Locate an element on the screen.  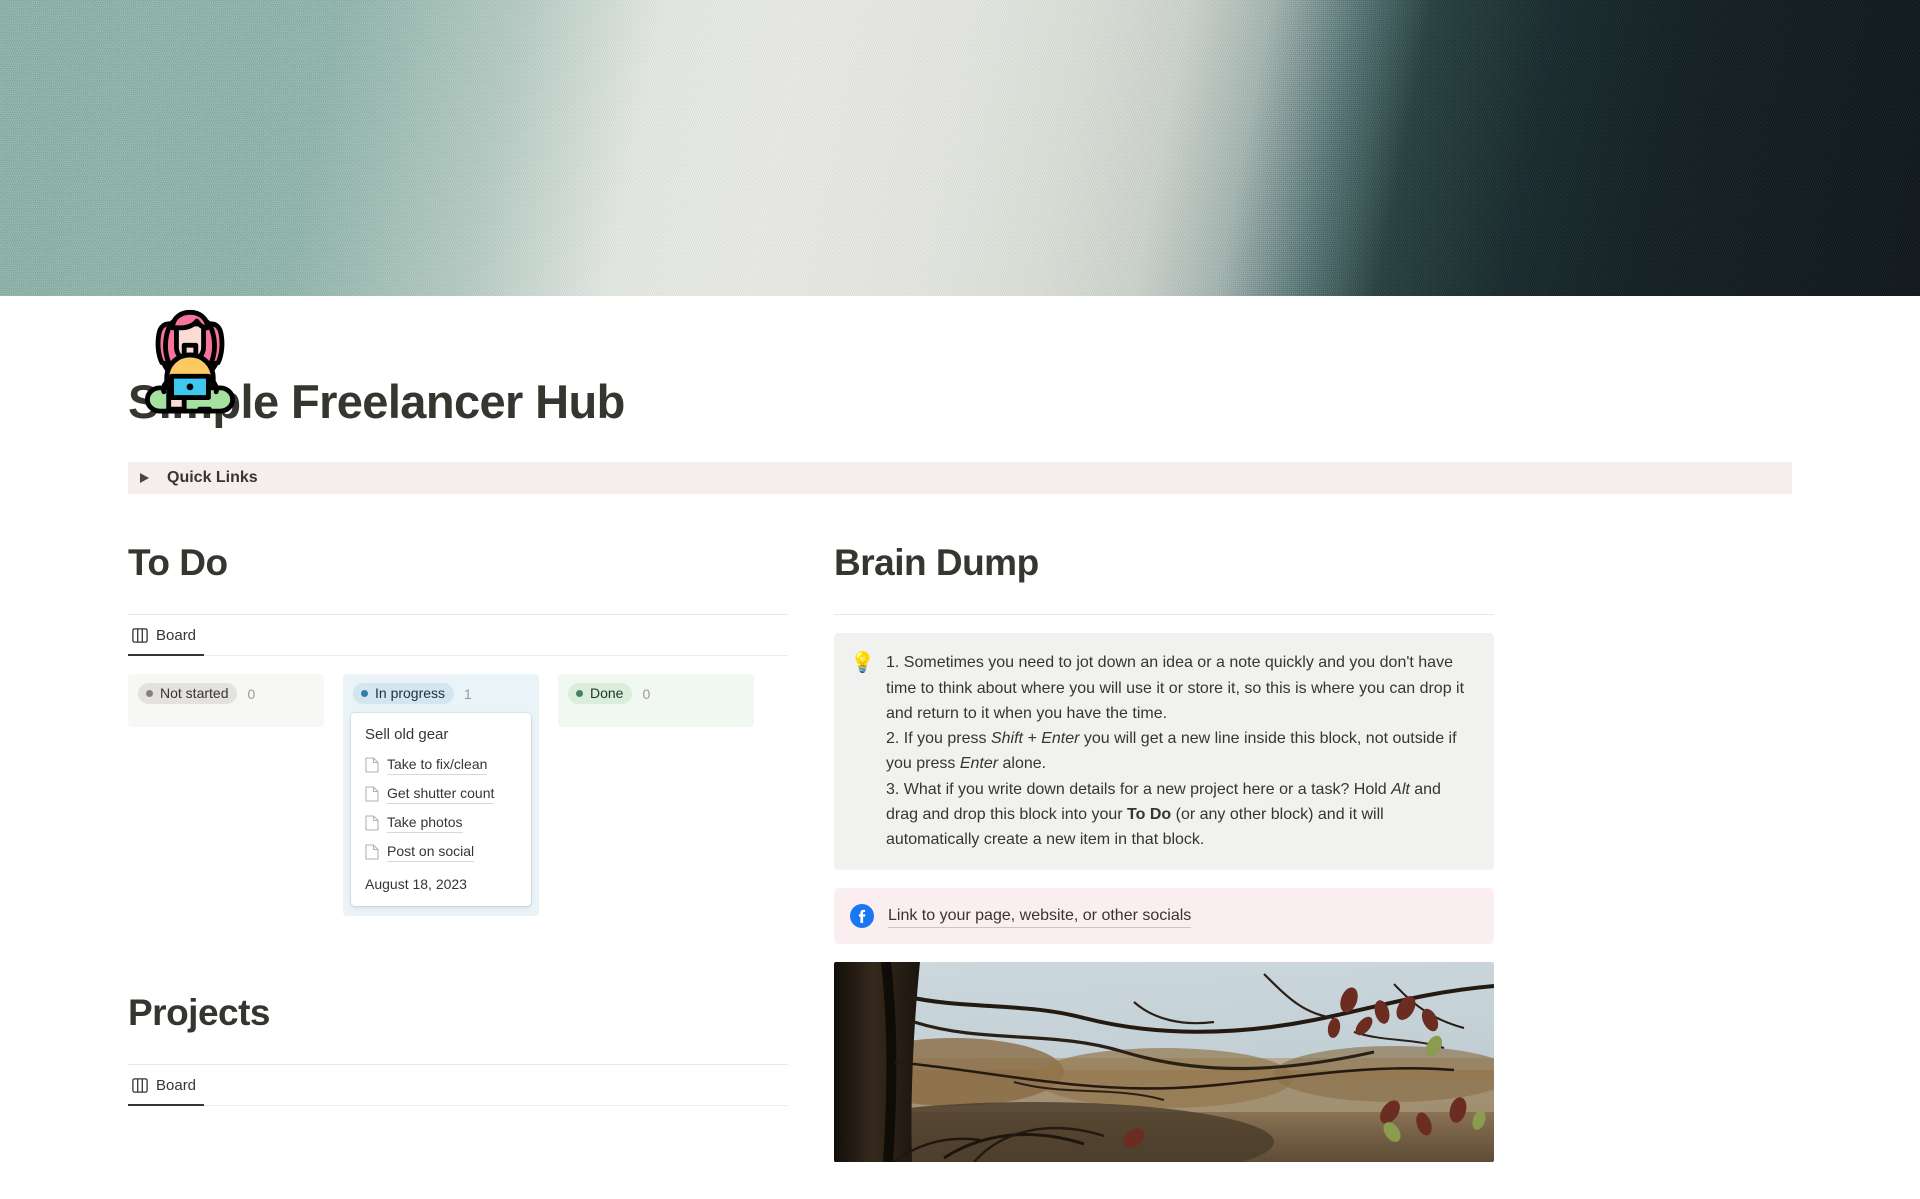
tab-projects-board: Board is located at coordinates (166, 1086).